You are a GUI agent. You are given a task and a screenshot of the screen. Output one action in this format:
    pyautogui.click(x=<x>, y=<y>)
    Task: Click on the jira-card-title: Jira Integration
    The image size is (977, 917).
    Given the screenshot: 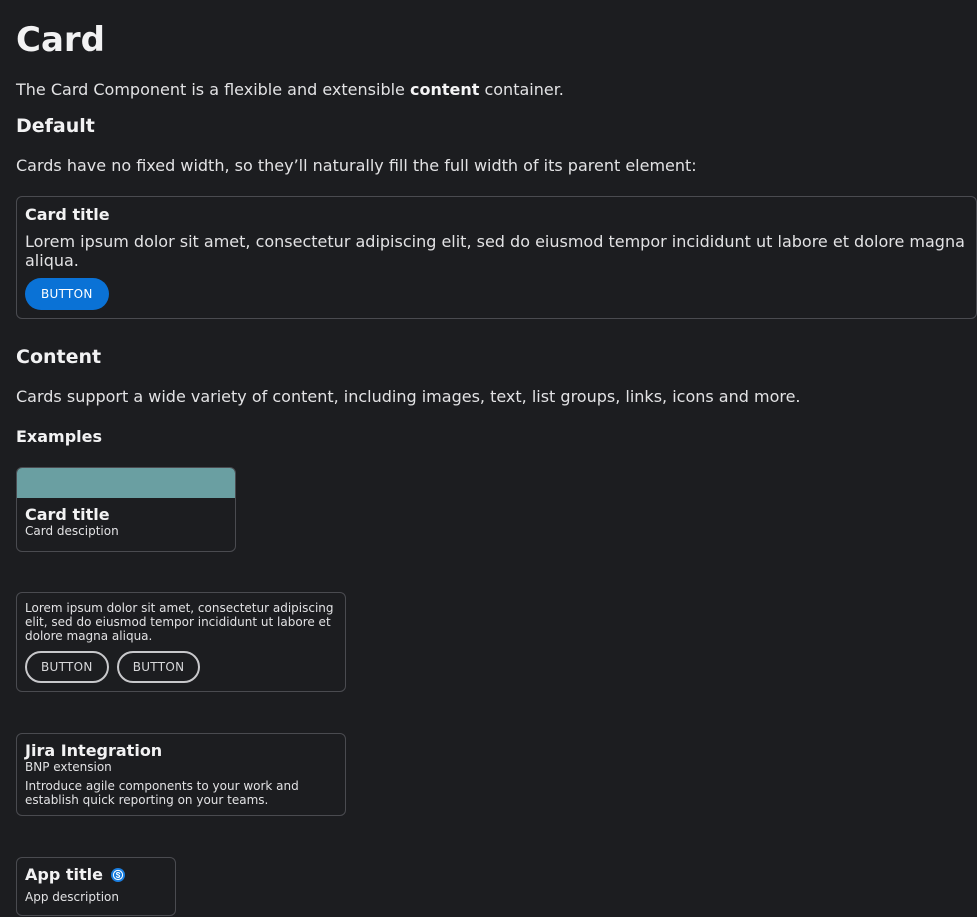 What is the action you would take?
    pyautogui.click(x=94, y=750)
    